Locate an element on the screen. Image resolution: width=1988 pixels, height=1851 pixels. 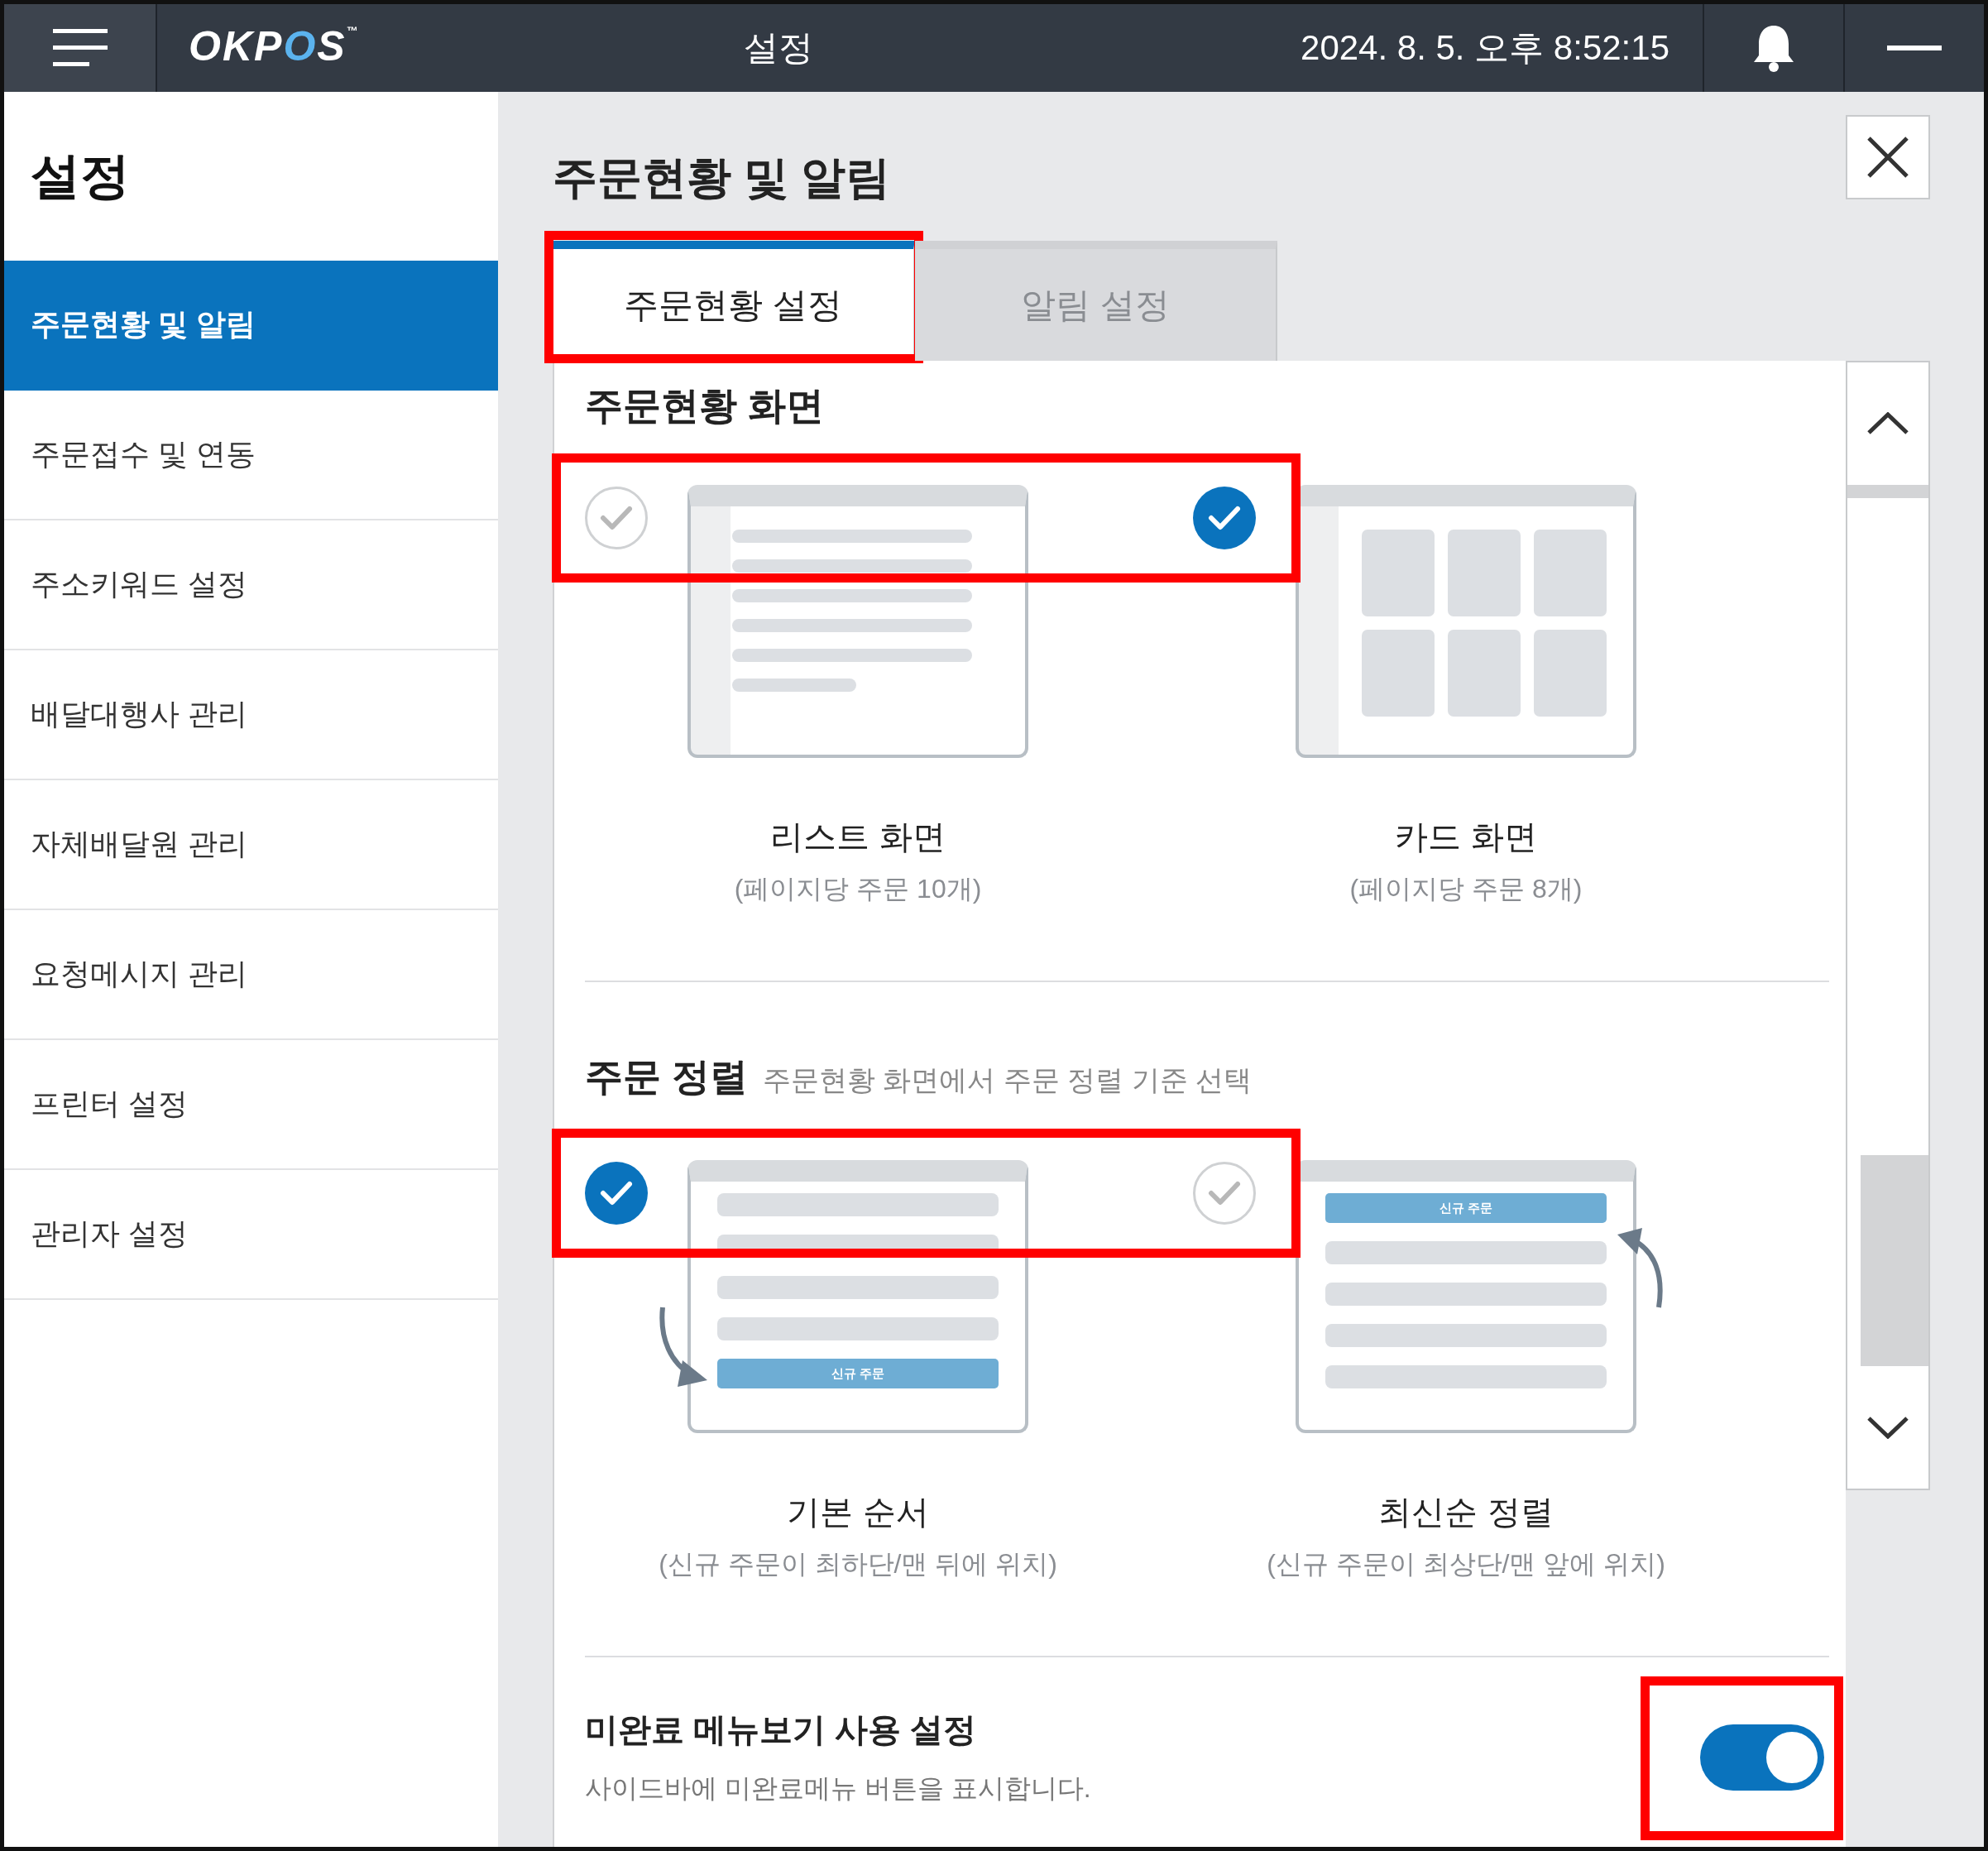
scroll-thumb is located at coordinates (1894, 1260).